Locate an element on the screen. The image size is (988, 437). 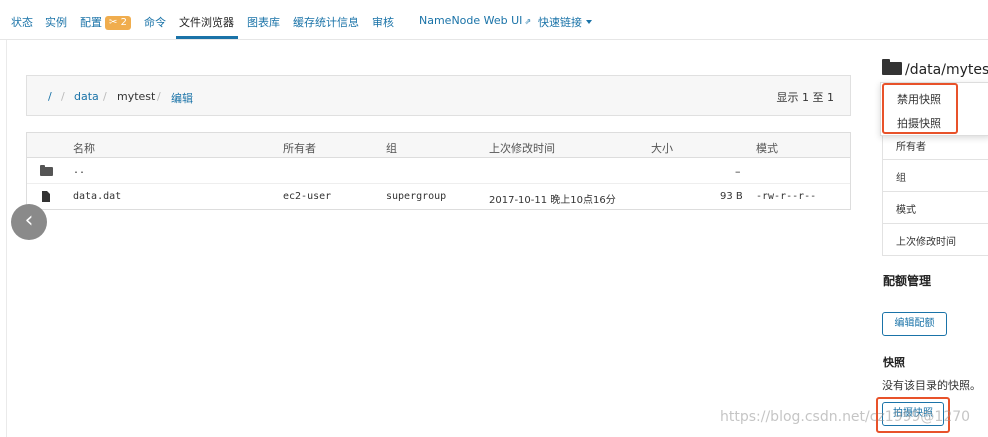
nav-namenode-label: NameNode Web UI is located at coordinates (471, 20).